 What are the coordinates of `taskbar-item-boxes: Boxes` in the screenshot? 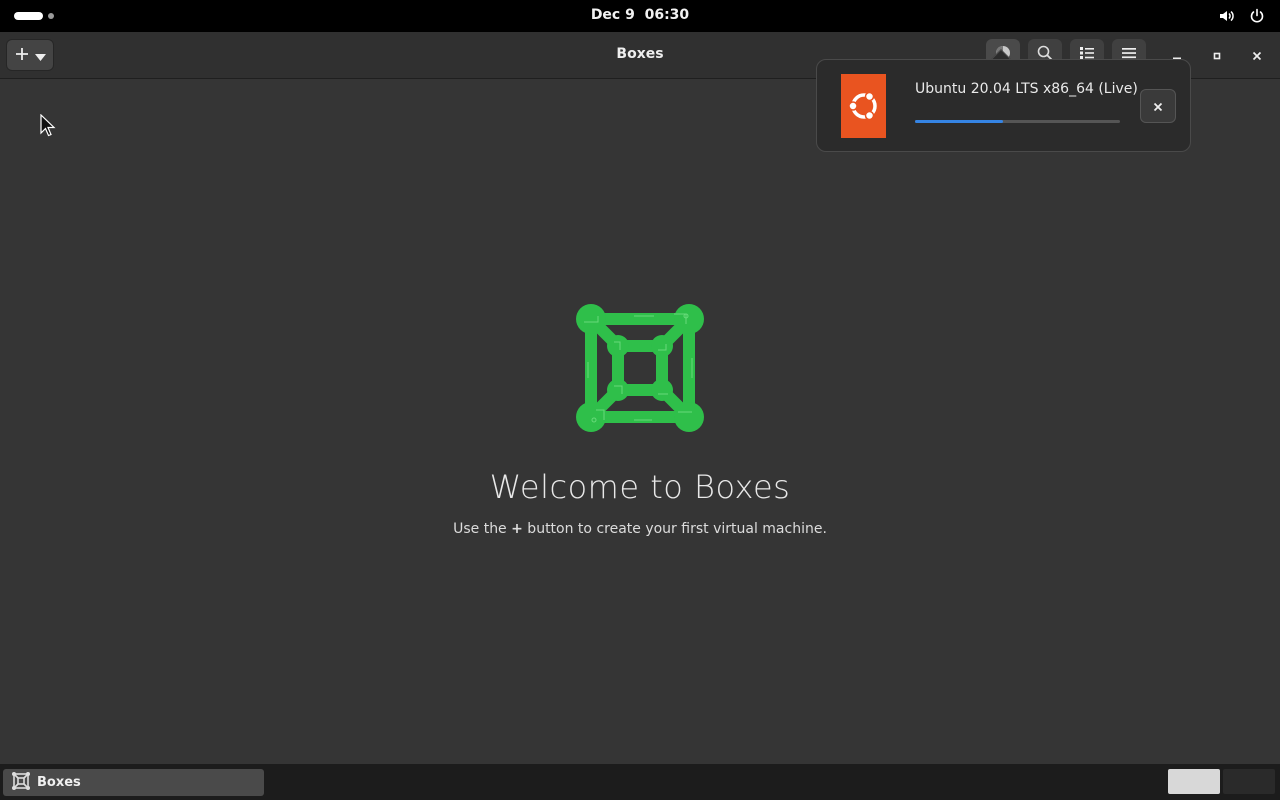 It's located at (133, 782).